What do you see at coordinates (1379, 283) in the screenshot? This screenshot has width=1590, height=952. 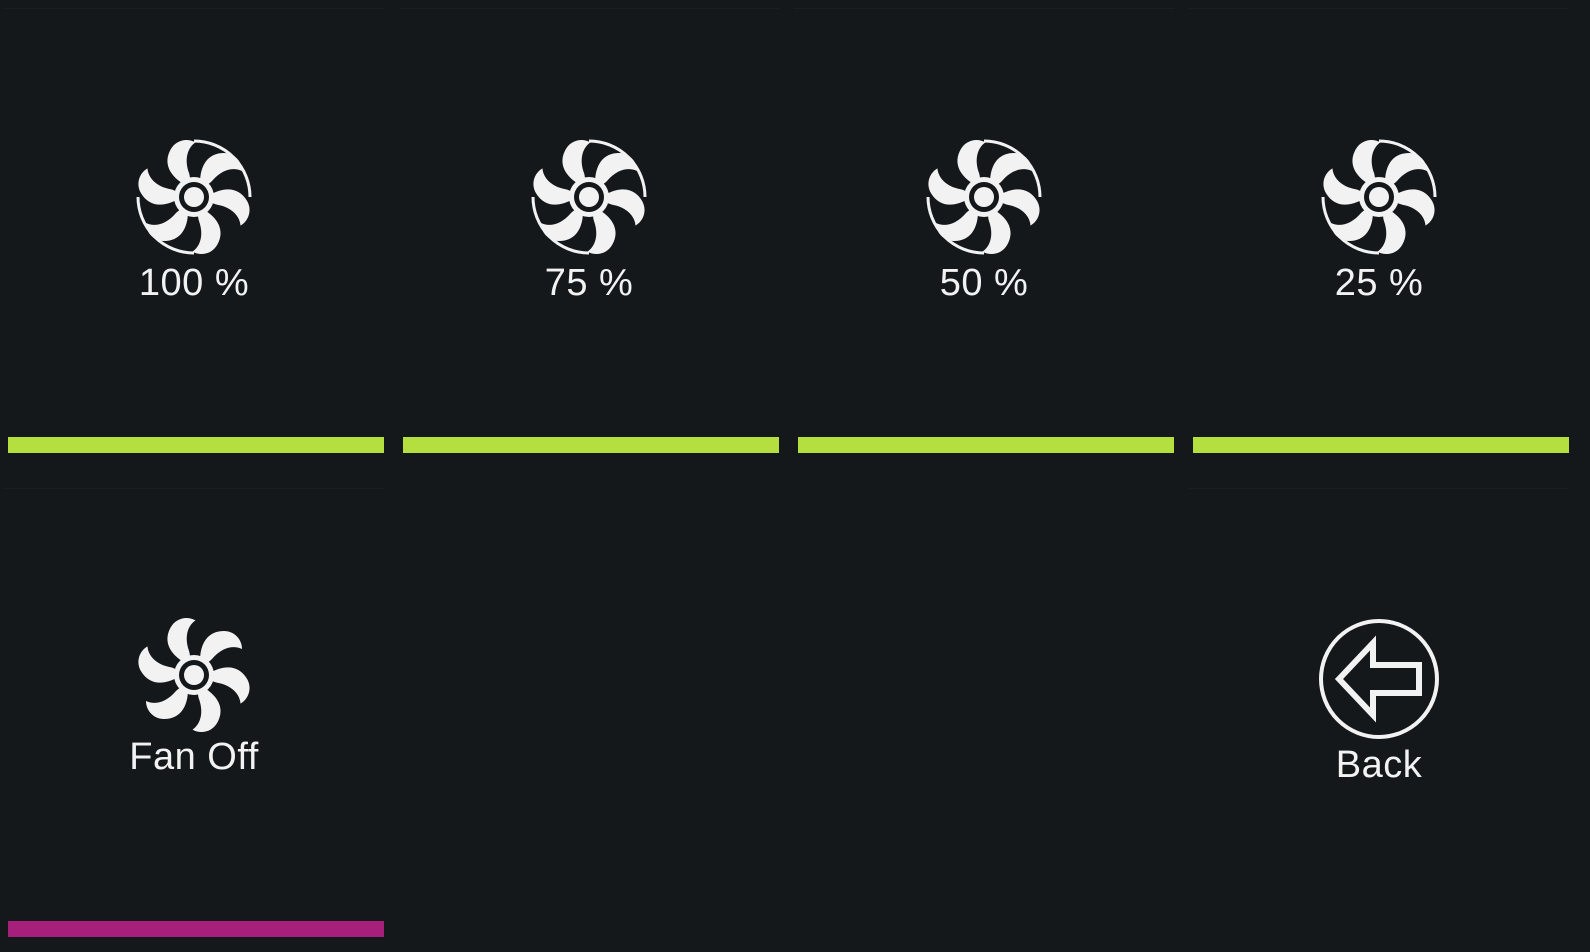 I see `fan-25-label: 25 %` at bounding box center [1379, 283].